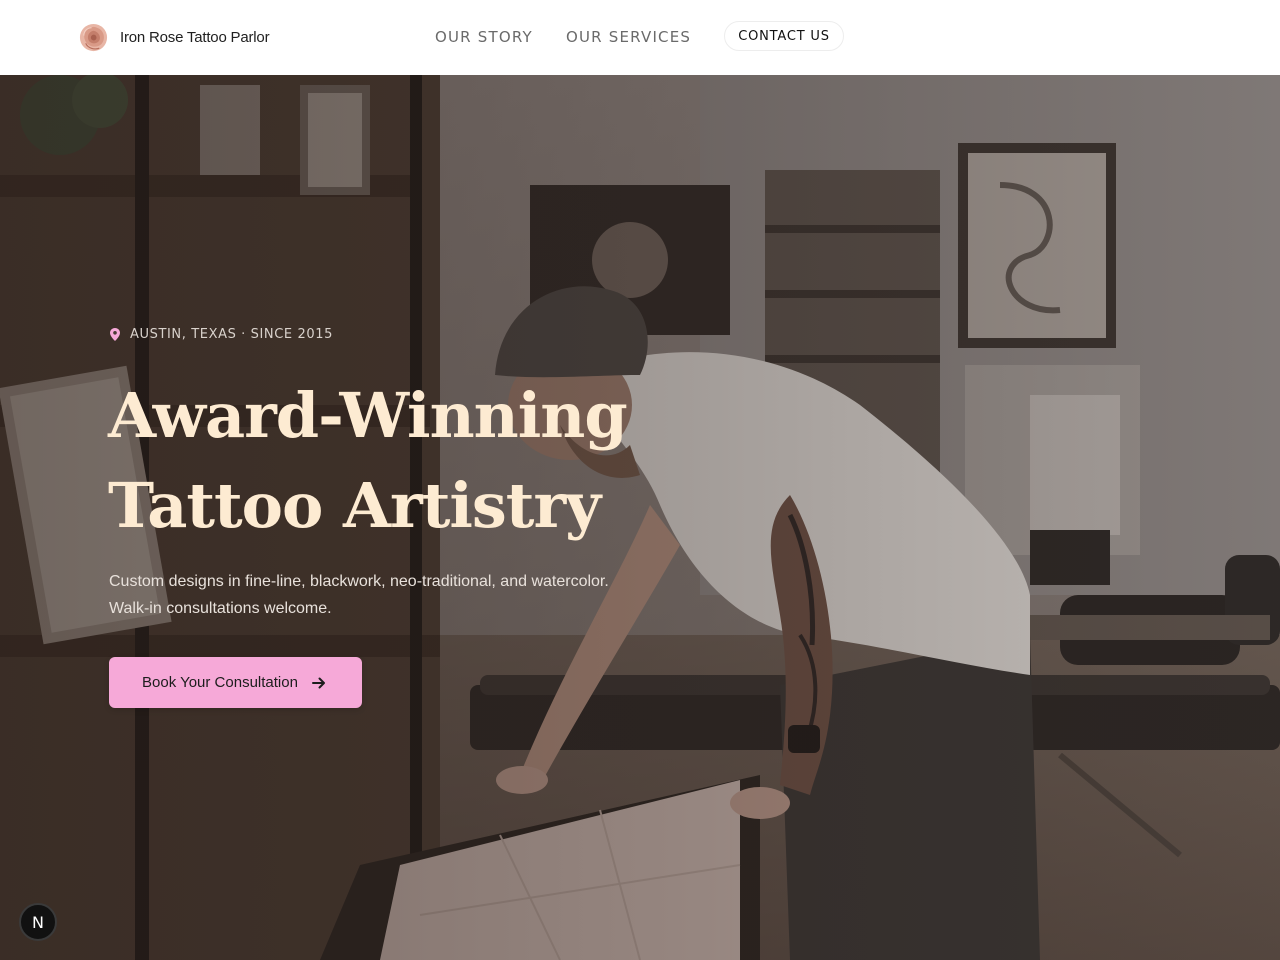 The height and width of the screenshot is (960, 1280). What do you see at coordinates (231, 334) in the screenshot?
I see `hero-eyebrow-text: AUSTIN, TEXAS · SINCE 2015` at bounding box center [231, 334].